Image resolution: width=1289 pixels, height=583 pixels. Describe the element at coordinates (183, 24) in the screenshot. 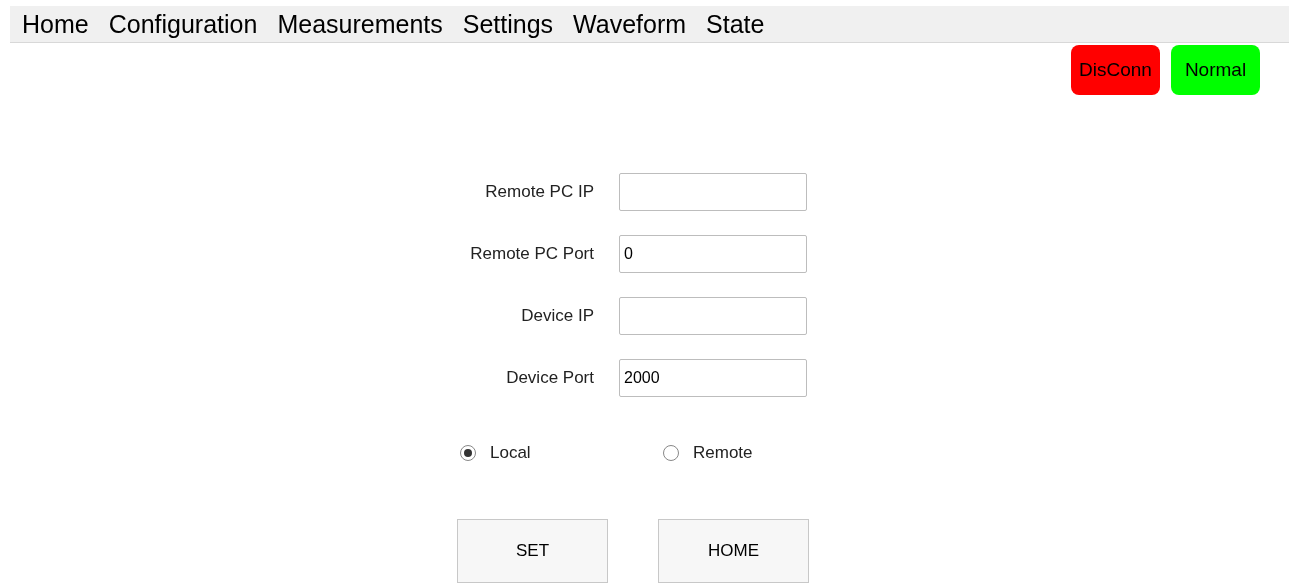

I see `menu-item: Configuration` at that location.